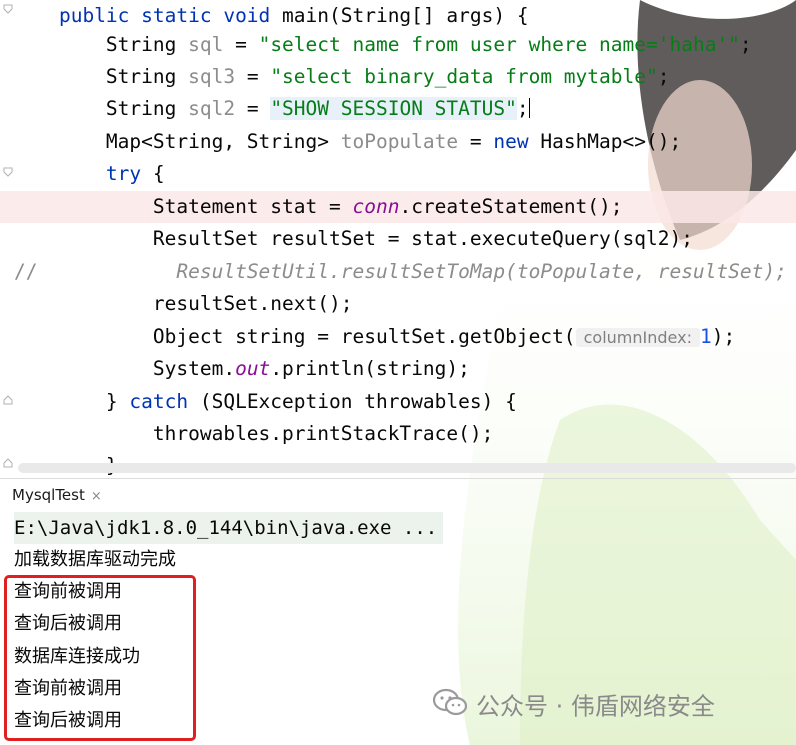  Describe the element at coordinates (611, 141) in the screenshot. I see `code-token: HashMap<>();` at that location.